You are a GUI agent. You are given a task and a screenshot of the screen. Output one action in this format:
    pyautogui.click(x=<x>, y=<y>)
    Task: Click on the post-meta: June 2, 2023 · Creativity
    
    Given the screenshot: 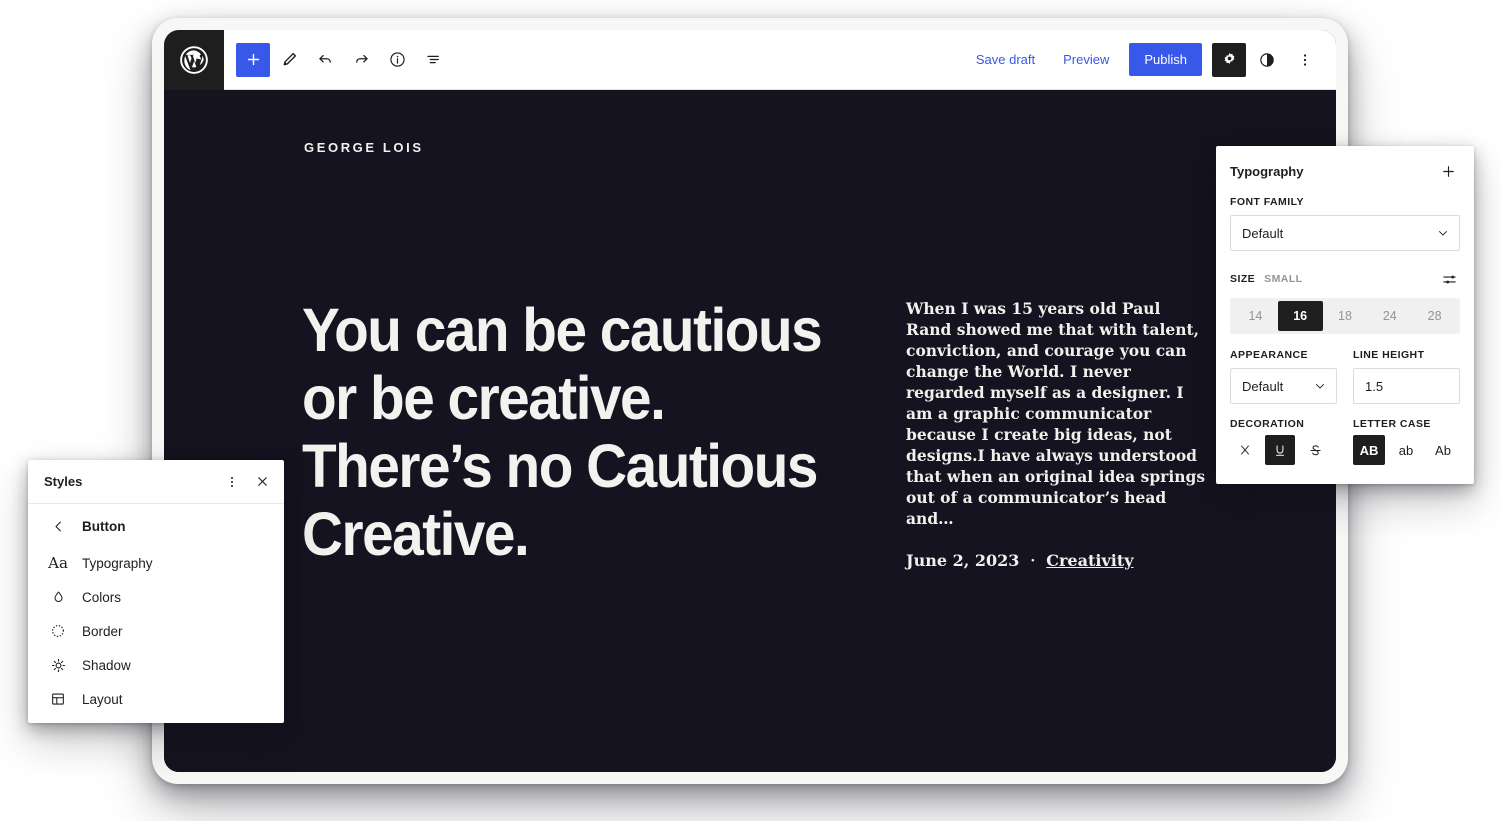 What is the action you would take?
    pyautogui.click(x=1056, y=560)
    